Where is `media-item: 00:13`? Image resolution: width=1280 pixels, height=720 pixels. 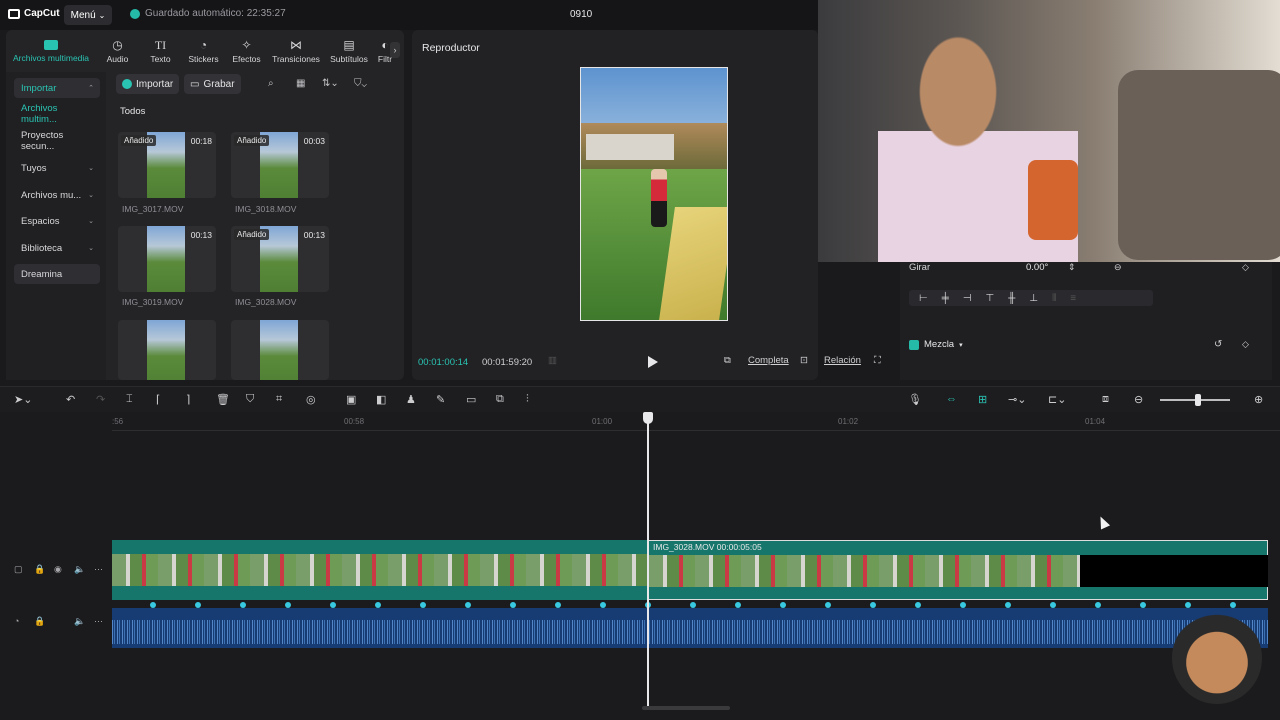
media-item: 00:13 is located at coordinates (167, 259).